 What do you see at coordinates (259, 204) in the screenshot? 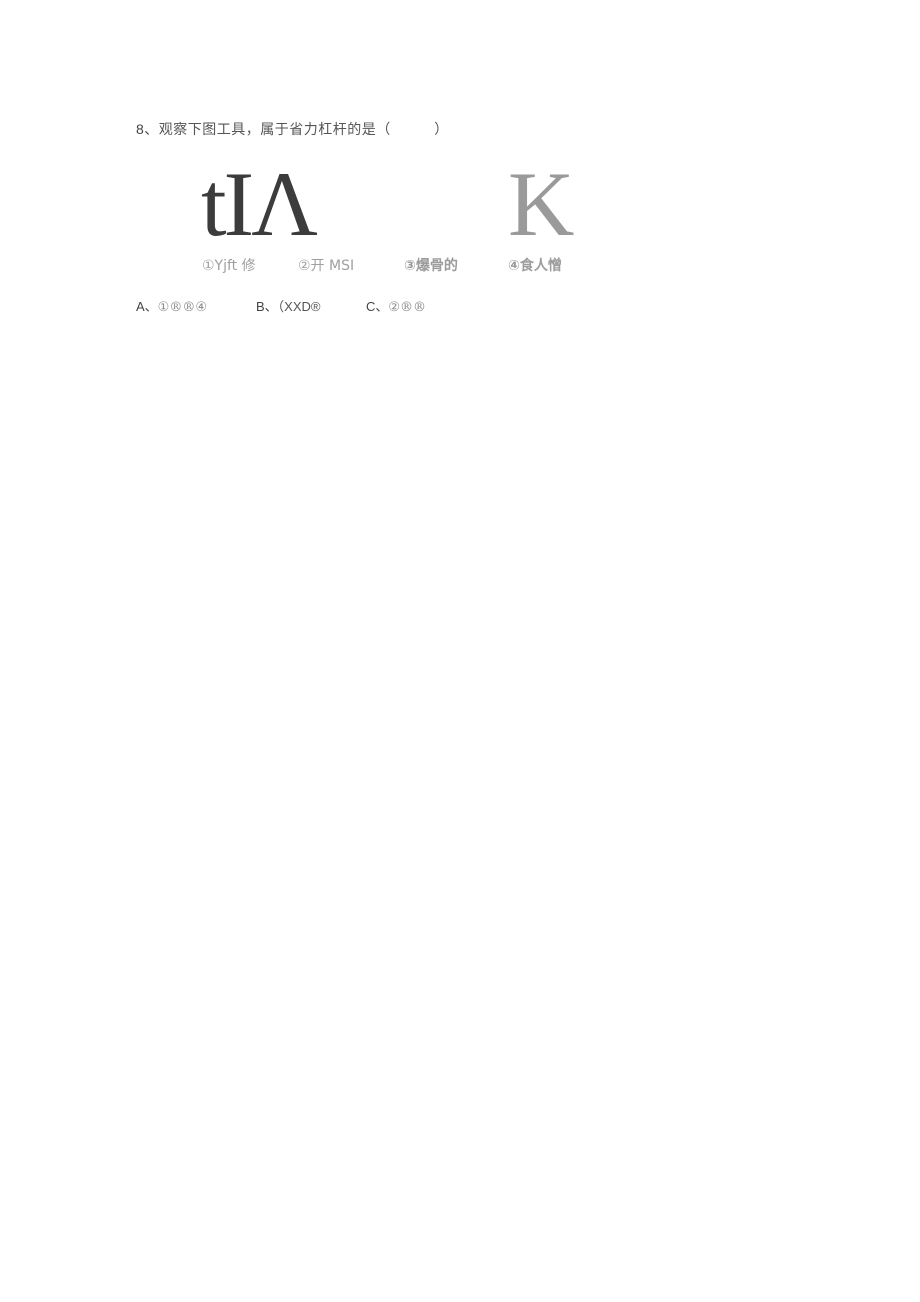
I see `tool-figure-left: tIΛ` at bounding box center [259, 204].